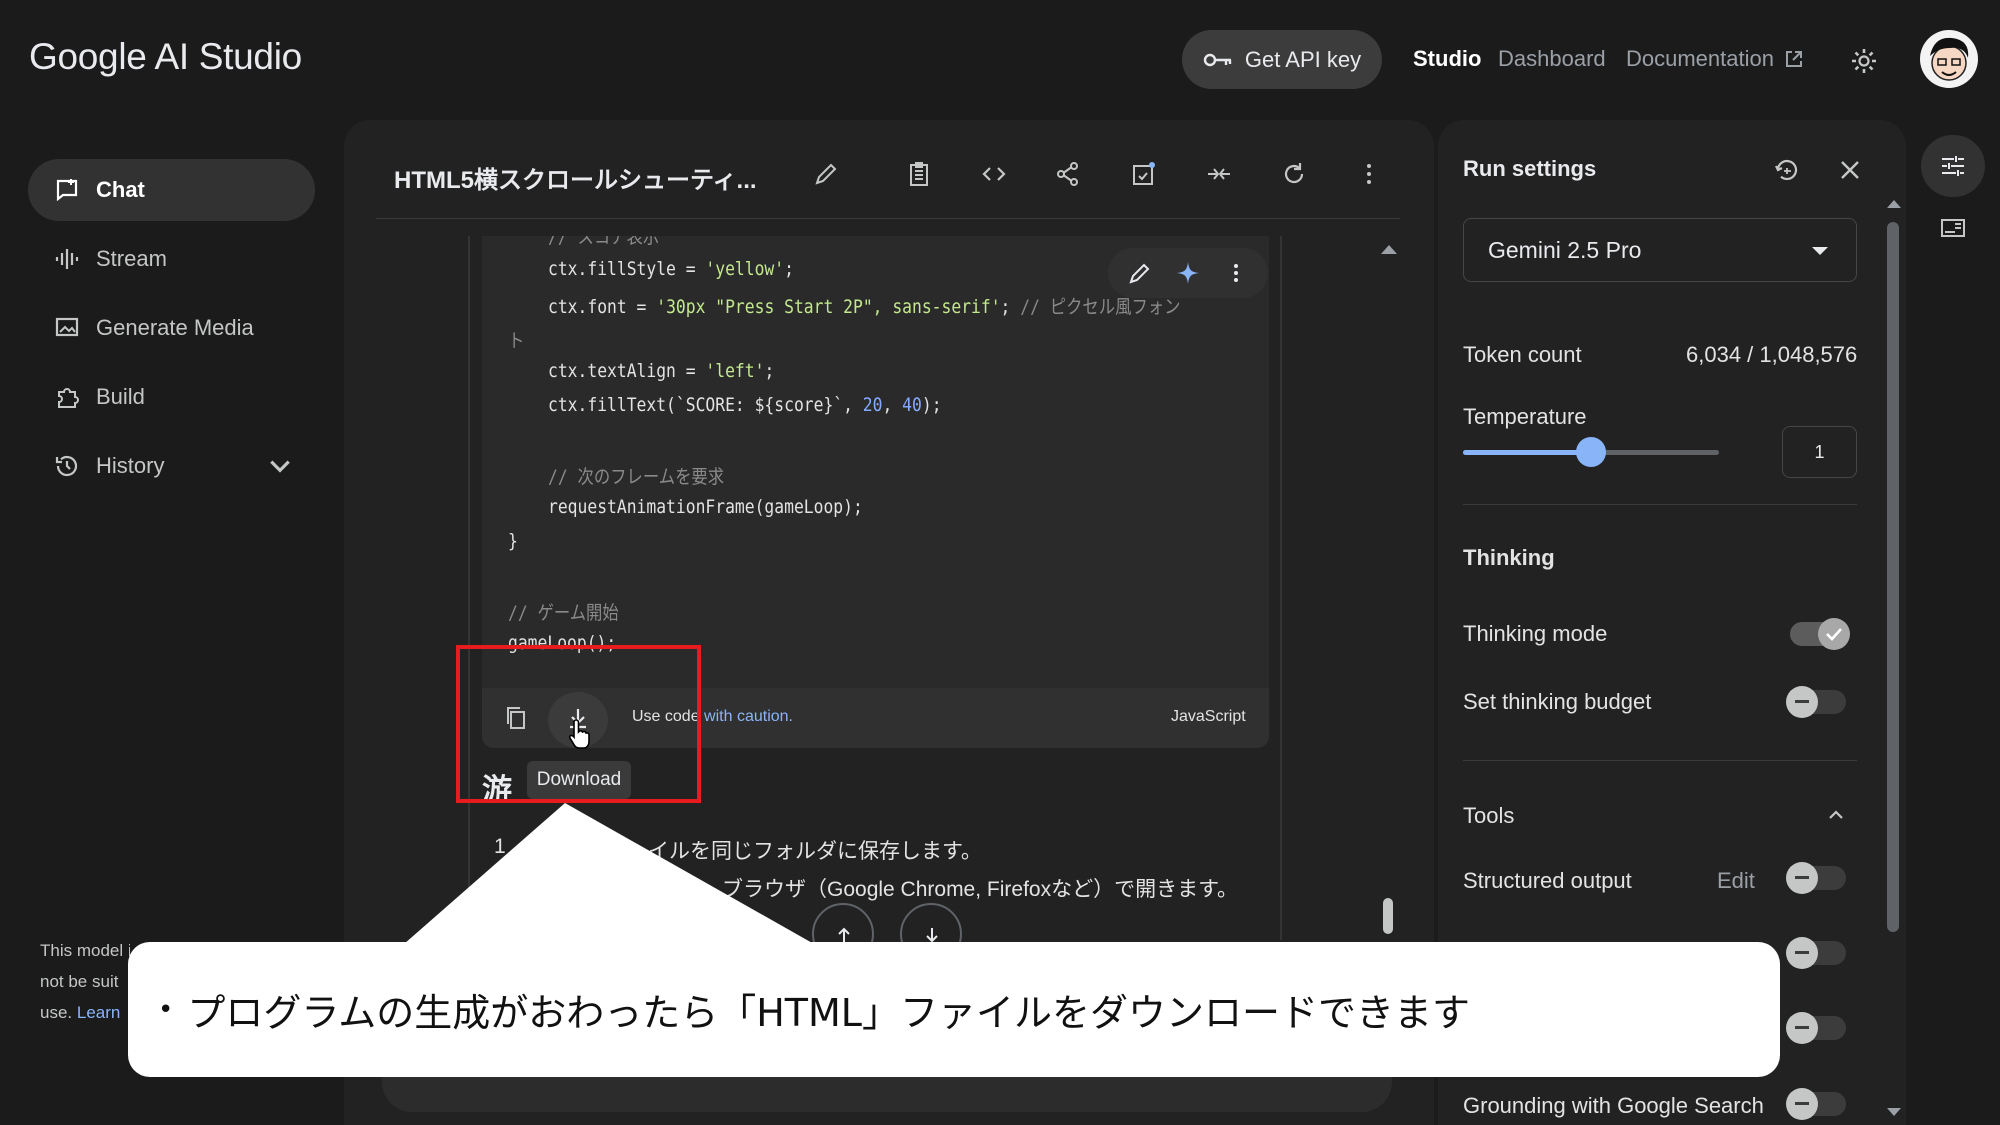 The width and height of the screenshot is (2000, 1125). Describe the element at coordinates (563, 611) in the screenshot. I see `code-line: // ゲーム開始` at that location.